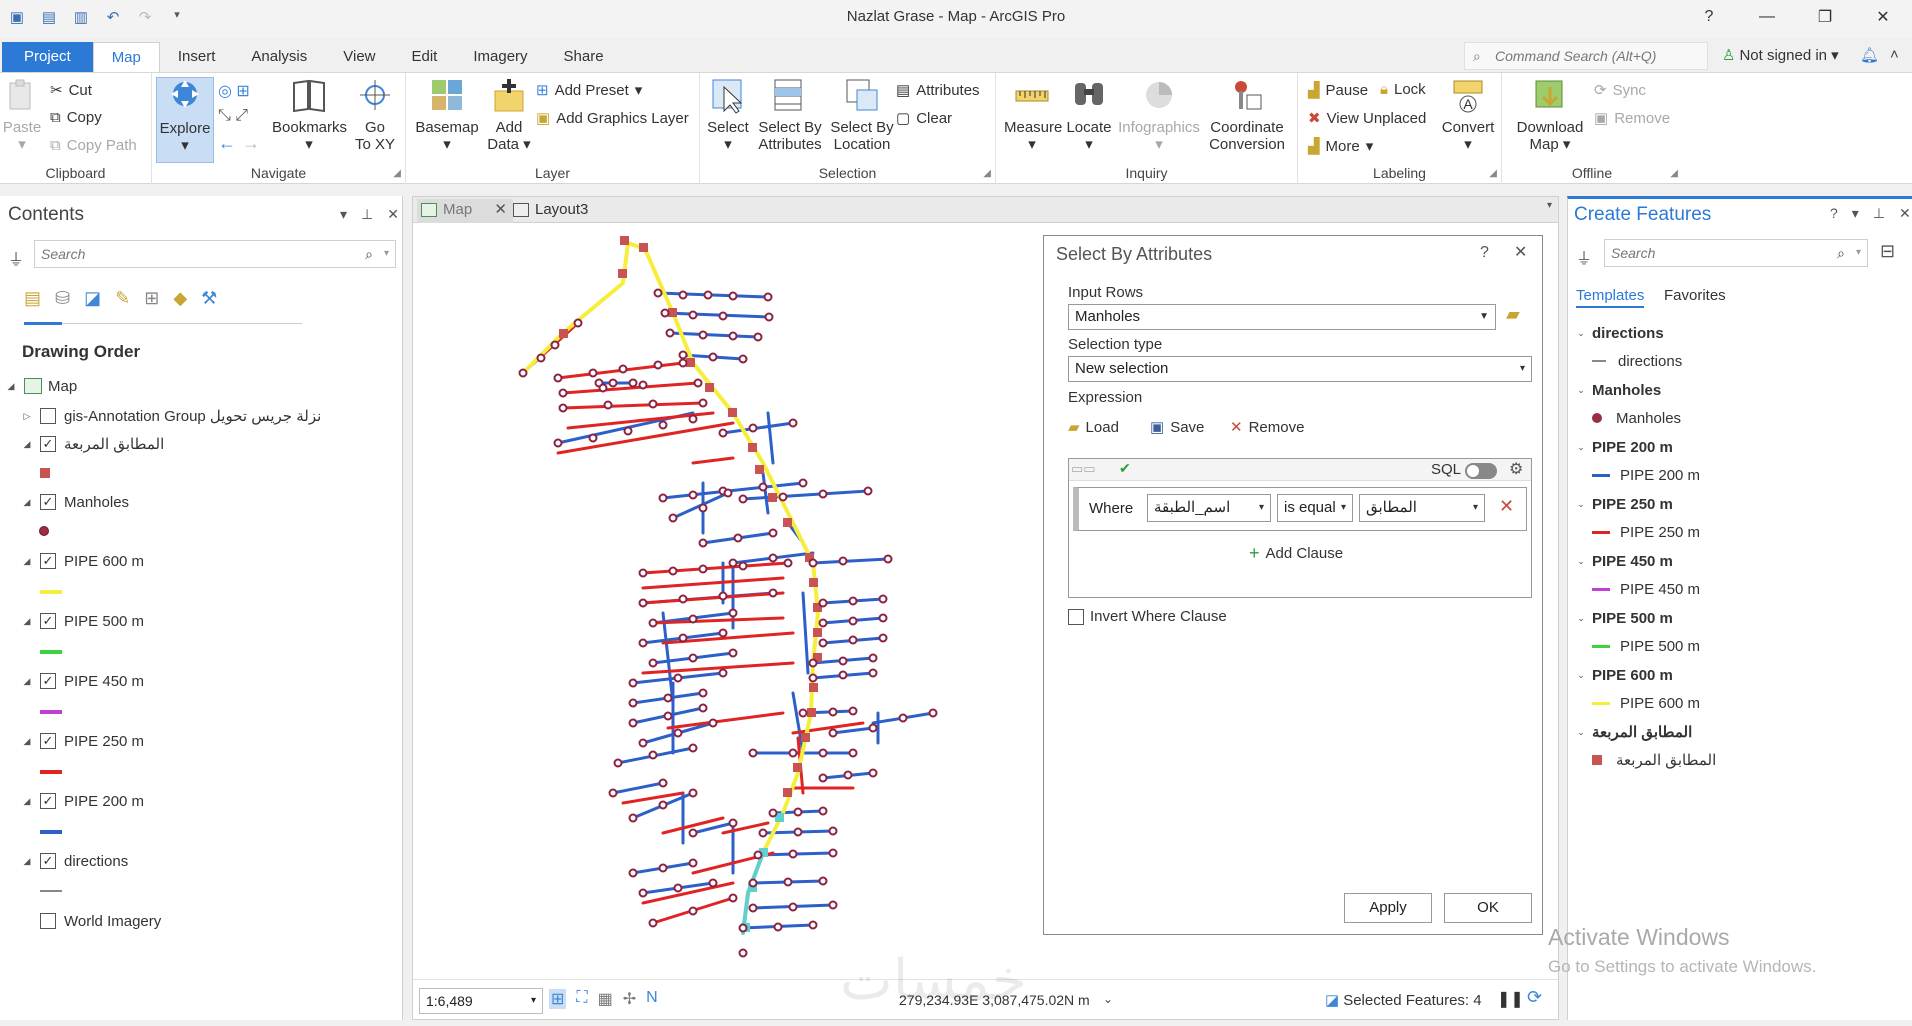 This screenshot has height=1026, width=1912. I want to click on remove-expression-button: ✕ Remove, so click(1267, 427).